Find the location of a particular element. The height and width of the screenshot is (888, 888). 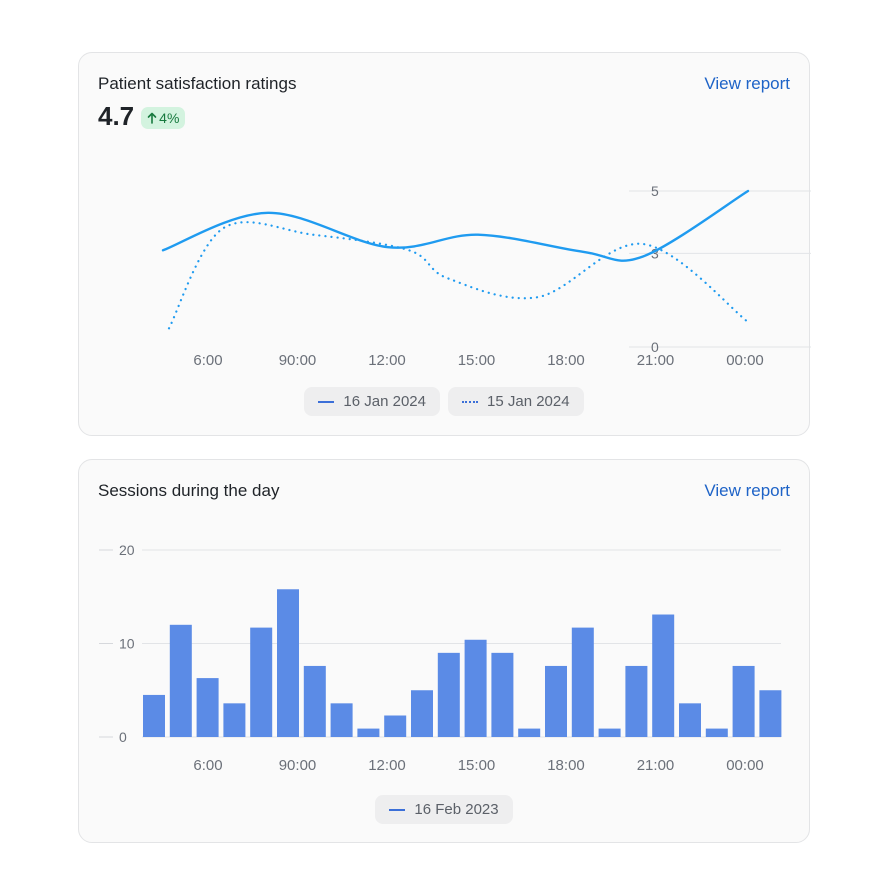

legend-item-15-jan-2024: 15 Jan 2024 is located at coordinates (516, 401).